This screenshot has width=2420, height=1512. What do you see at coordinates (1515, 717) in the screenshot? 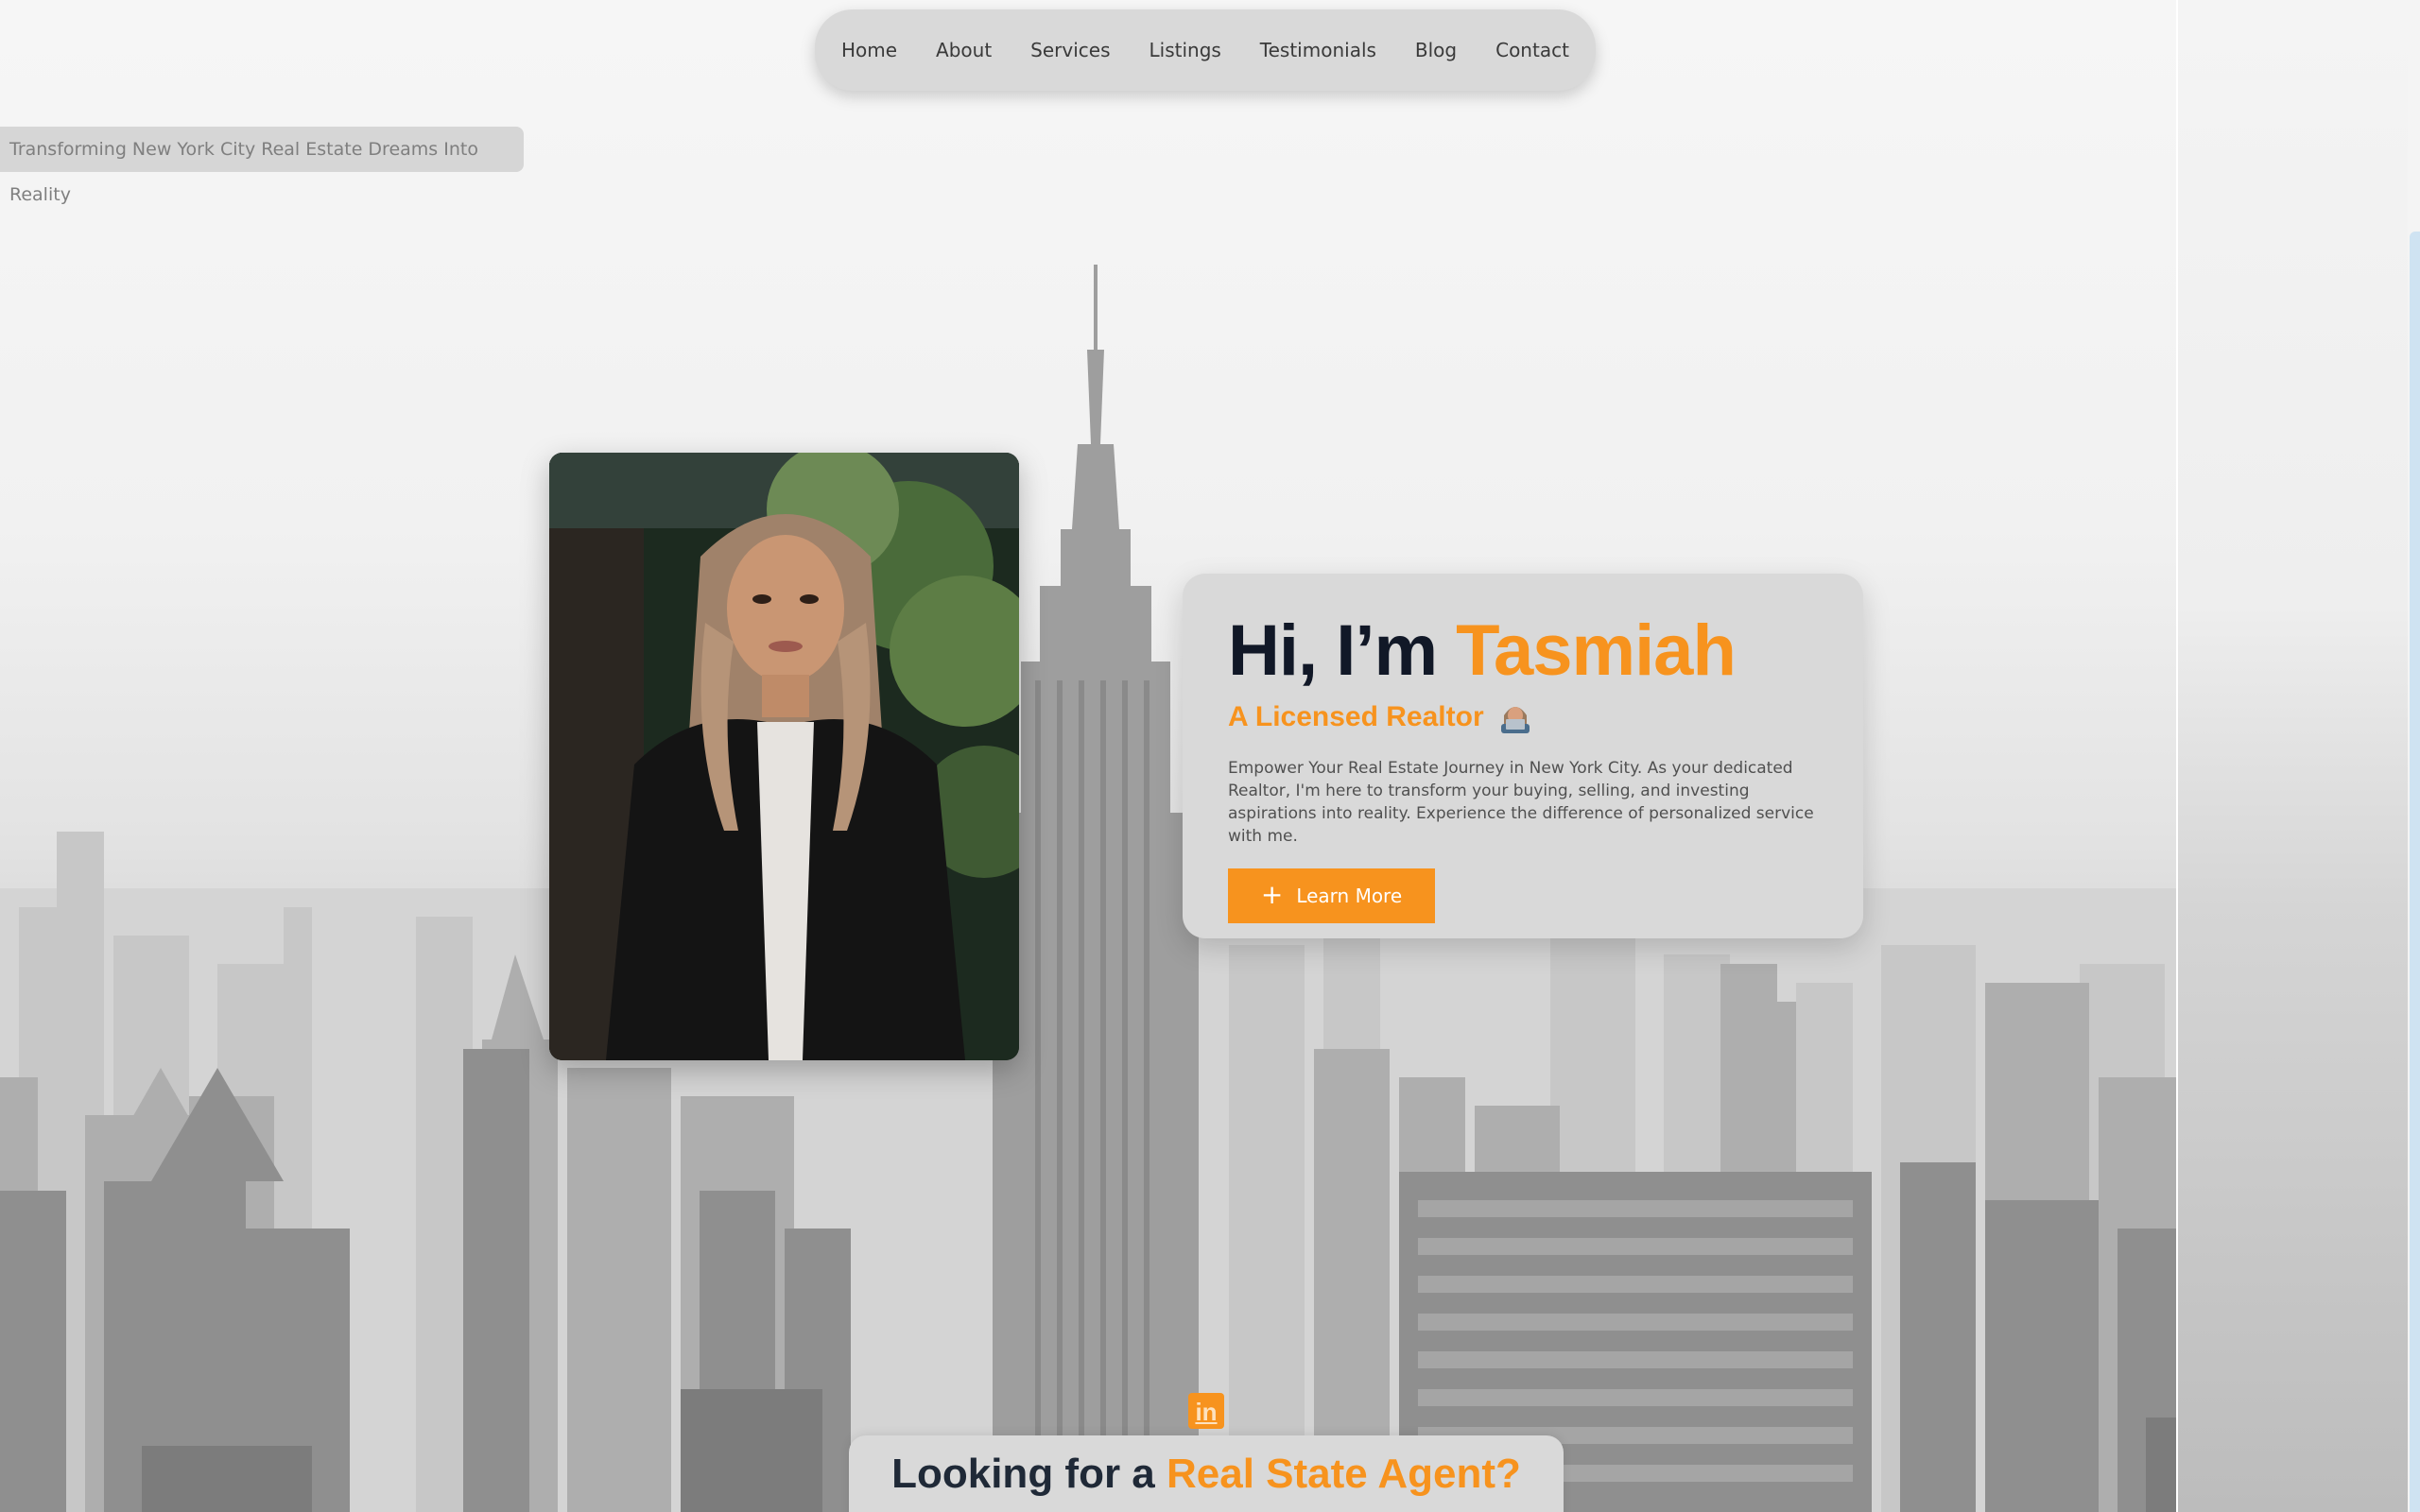
I see `woman-technologist-emoji-icon` at bounding box center [1515, 717].